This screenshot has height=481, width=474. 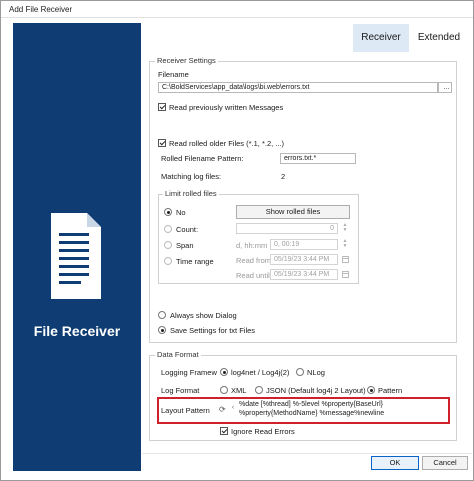 I want to click on format-xml-label: XML, so click(x=239, y=390).